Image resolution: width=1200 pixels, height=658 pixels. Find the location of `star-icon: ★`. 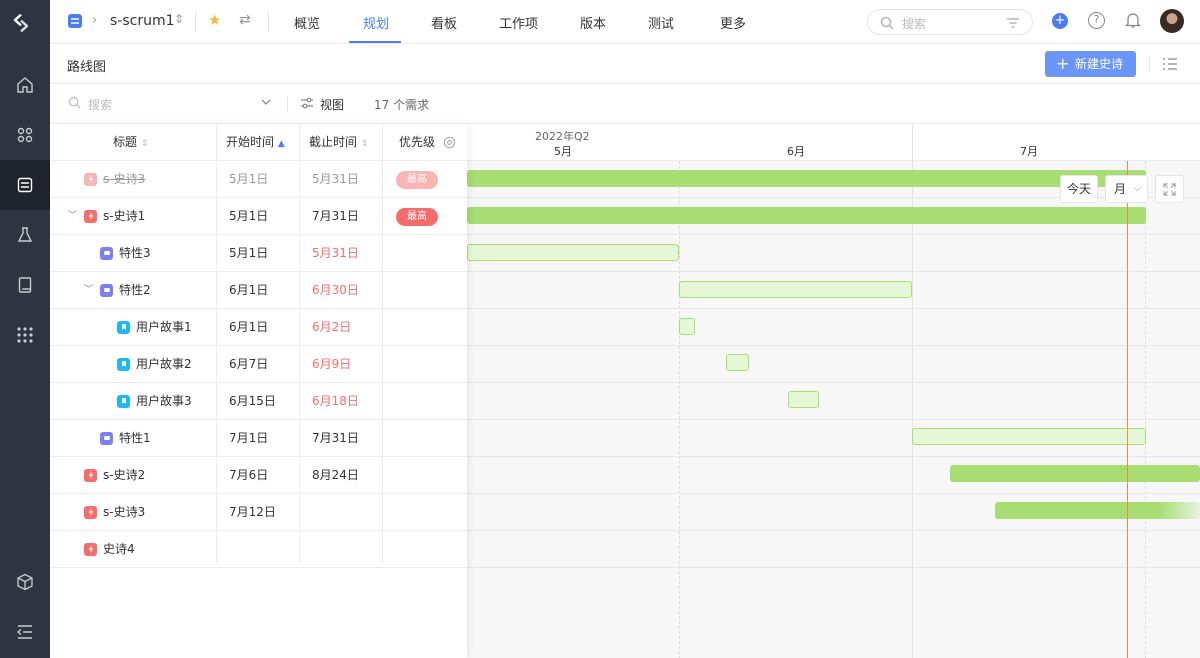

star-icon: ★ is located at coordinates (214, 20).